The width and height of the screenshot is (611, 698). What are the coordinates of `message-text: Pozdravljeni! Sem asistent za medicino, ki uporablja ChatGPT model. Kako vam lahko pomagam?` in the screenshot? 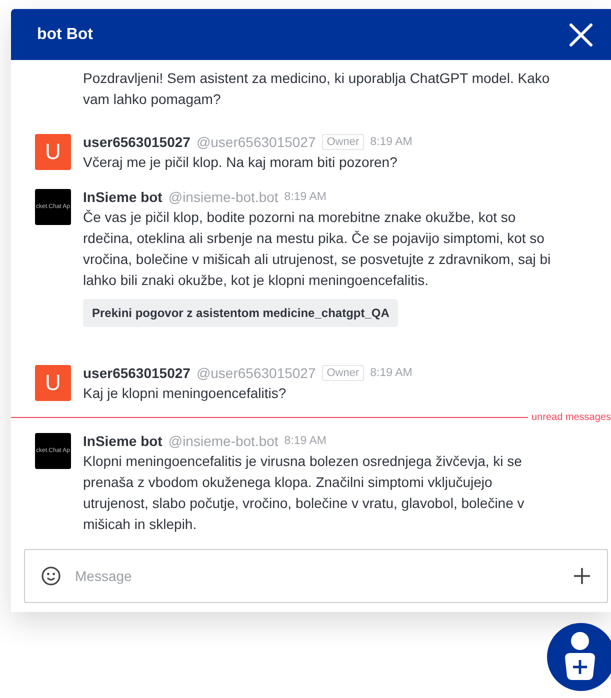 It's located at (317, 89).